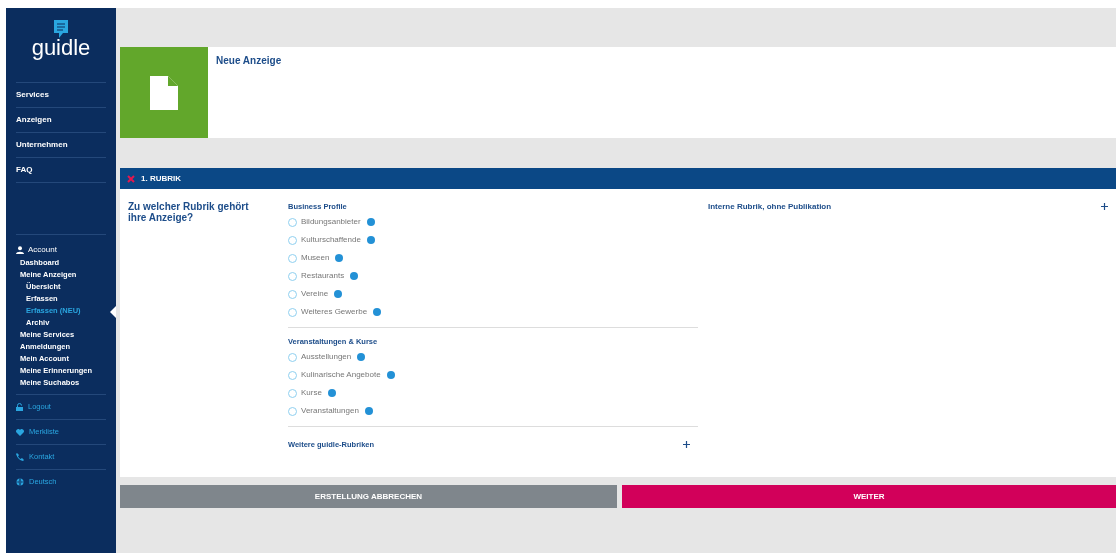 This screenshot has width=1116, height=553. I want to click on logo-icon, so click(61, 29).